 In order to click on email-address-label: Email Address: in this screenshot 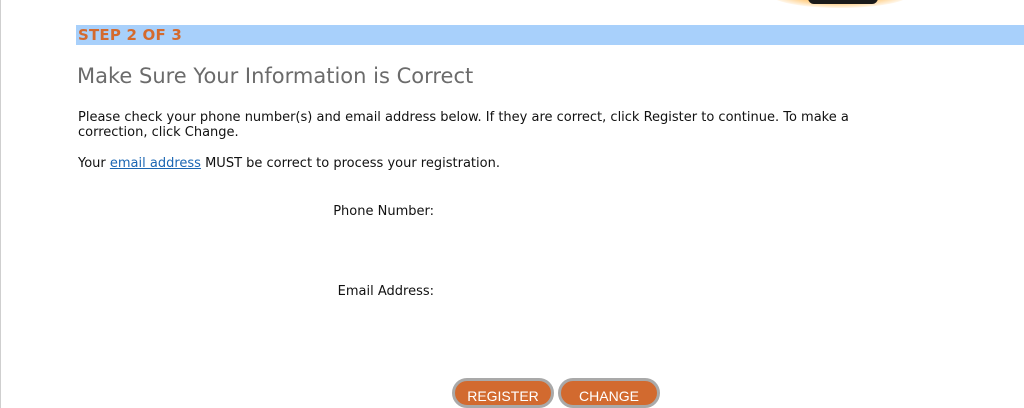, I will do `click(385, 291)`.